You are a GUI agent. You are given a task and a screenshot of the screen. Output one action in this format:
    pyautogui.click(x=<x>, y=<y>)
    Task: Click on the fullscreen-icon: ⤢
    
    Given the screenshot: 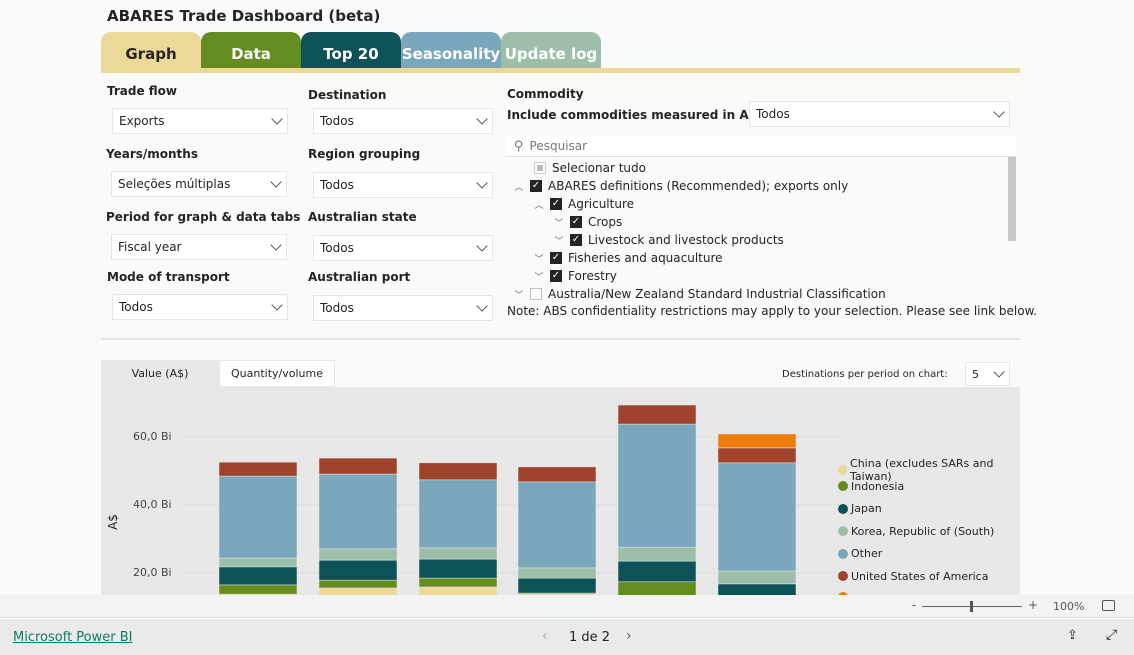 What is the action you would take?
    pyautogui.click(x=1111, y=635)
    